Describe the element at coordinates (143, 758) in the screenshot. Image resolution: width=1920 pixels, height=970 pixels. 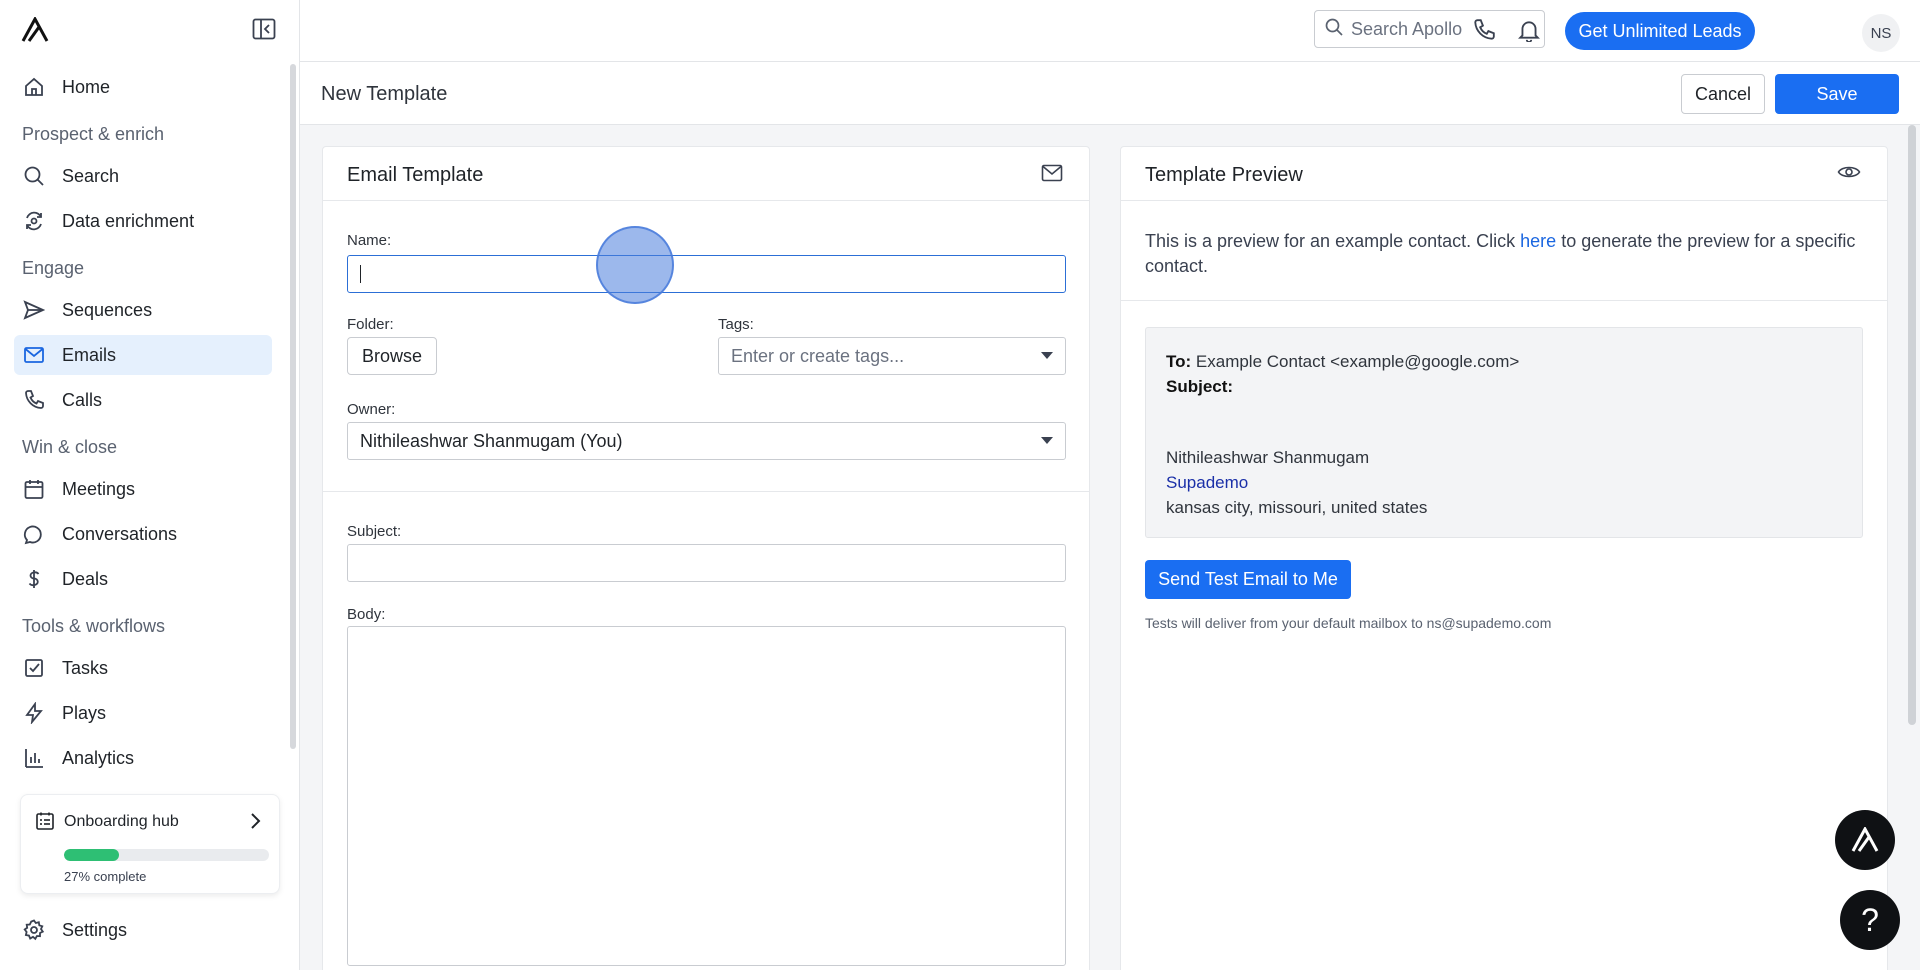
I see `sidebar-item-analytics: Analytics` at that location.